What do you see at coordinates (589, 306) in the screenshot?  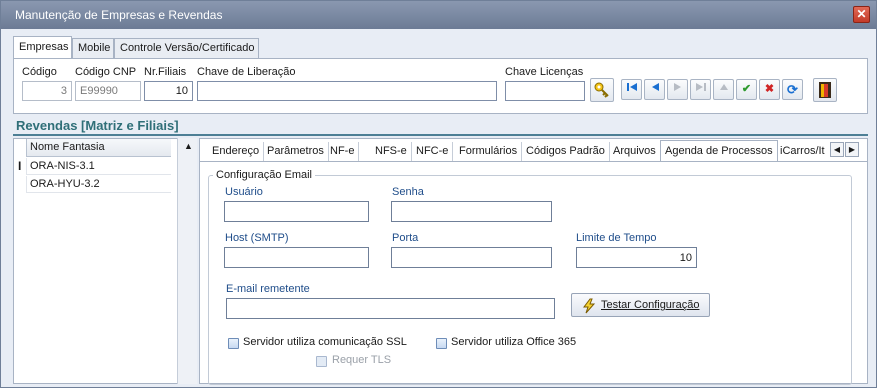 I see `lightning-icon` at bounding box center [589, 306].